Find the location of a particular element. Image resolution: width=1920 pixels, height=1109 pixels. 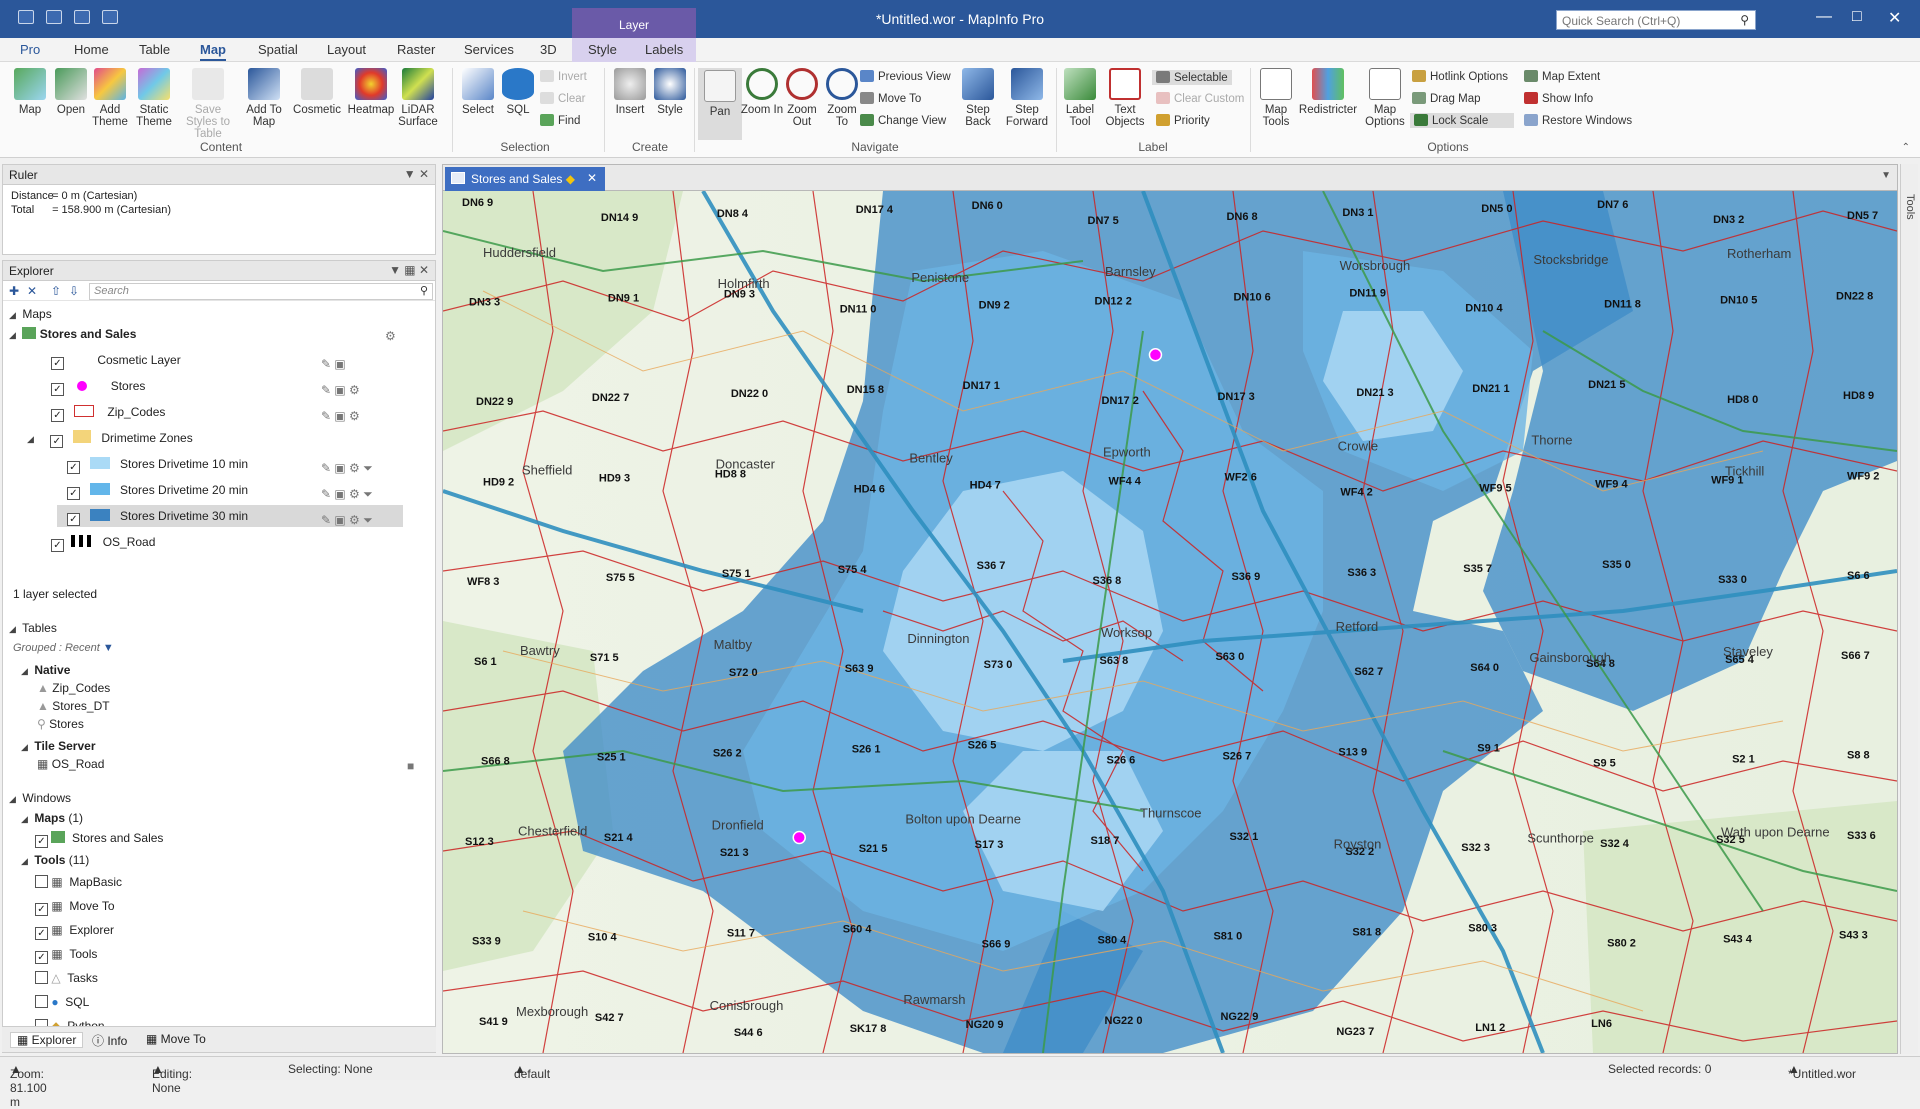

edit-layer-icons: ✎ ▣ is located at coordinates (333, 364).